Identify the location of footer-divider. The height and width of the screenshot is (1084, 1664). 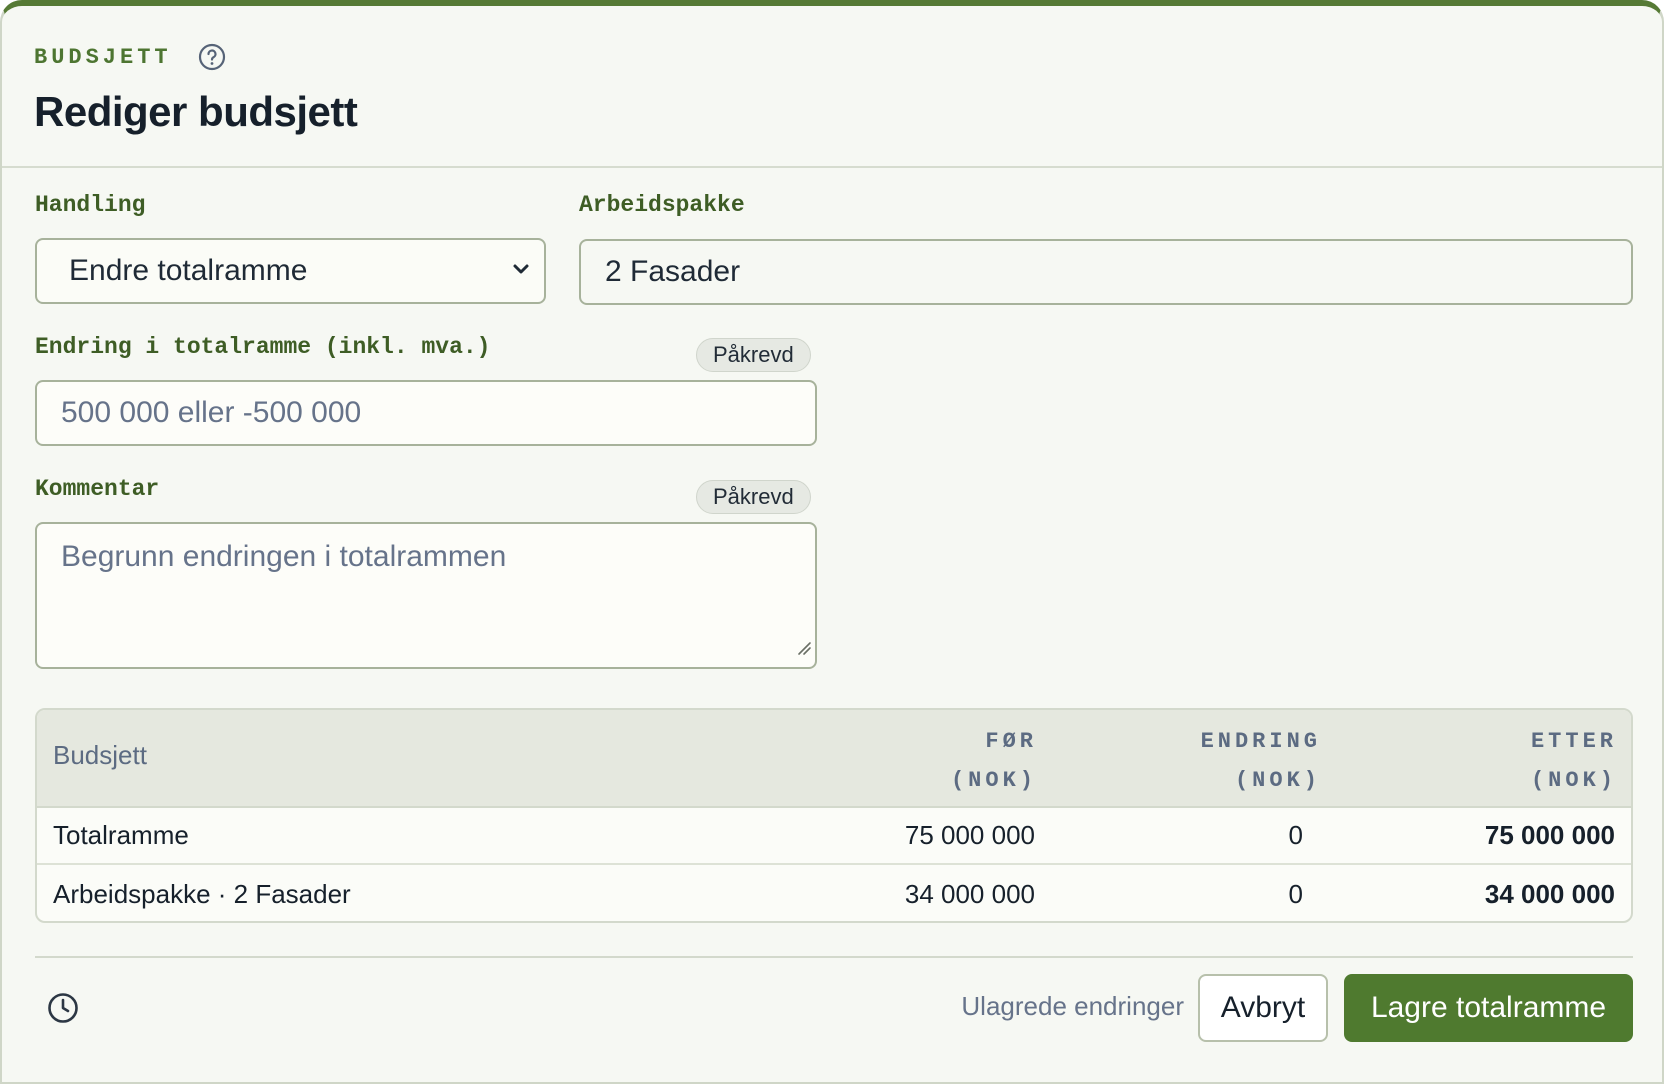
(834, 957).